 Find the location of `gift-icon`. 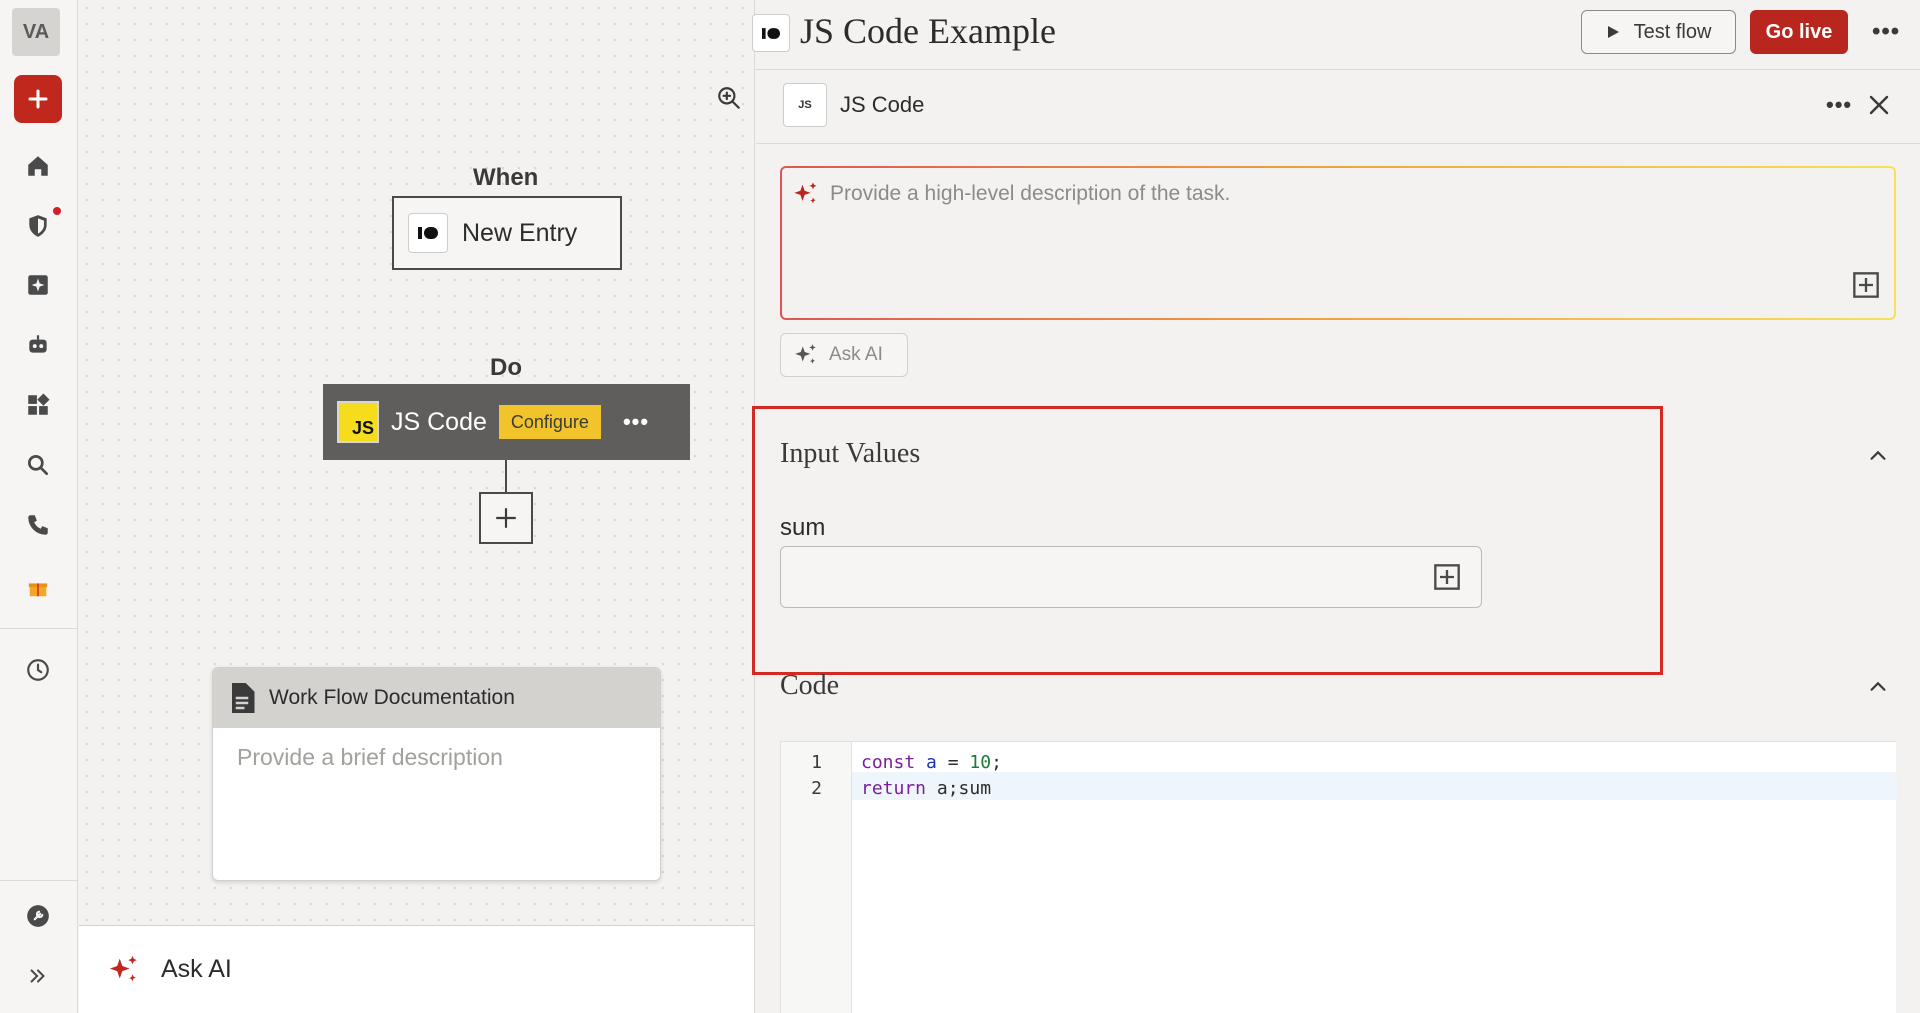

gift-icon is located at coordinates (38, 588).